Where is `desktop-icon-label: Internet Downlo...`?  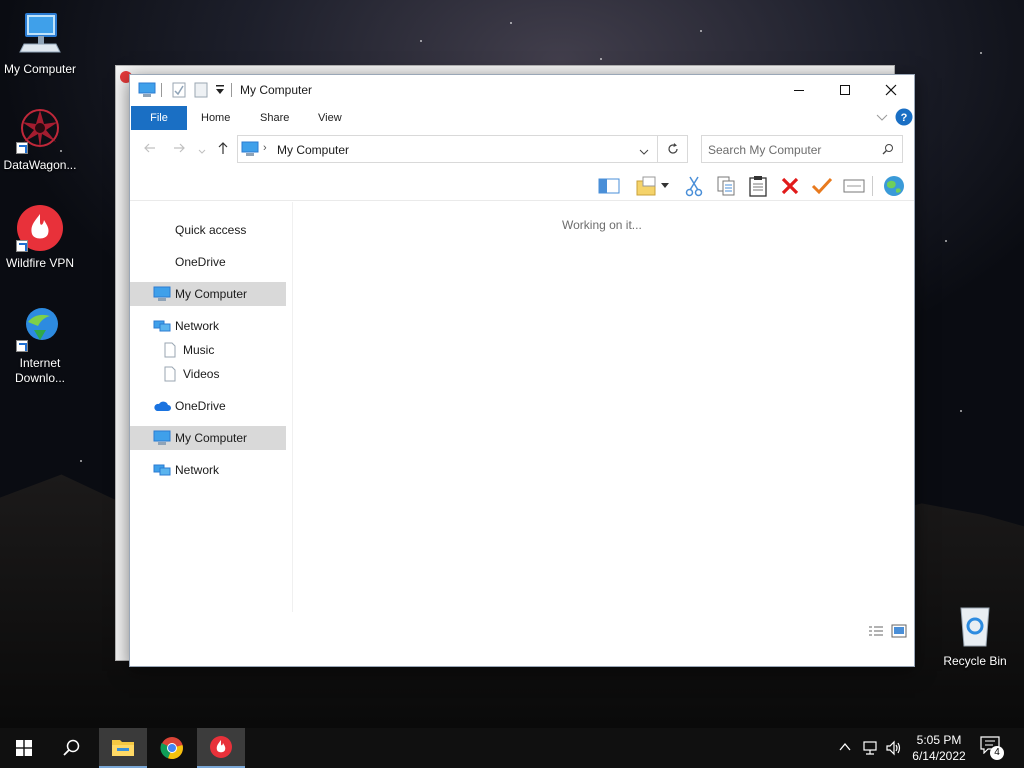
desktop-icon-label: Internet Downlo... is located at coordinates (40, 370).